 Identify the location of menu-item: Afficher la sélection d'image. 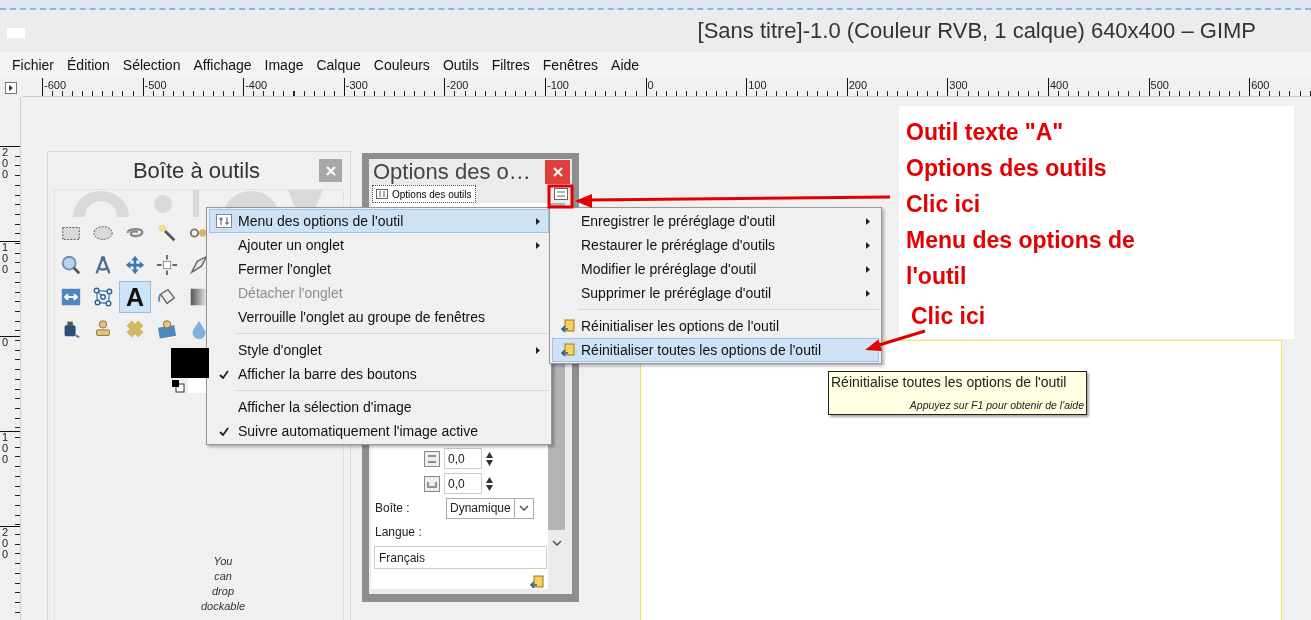
(379, 407).